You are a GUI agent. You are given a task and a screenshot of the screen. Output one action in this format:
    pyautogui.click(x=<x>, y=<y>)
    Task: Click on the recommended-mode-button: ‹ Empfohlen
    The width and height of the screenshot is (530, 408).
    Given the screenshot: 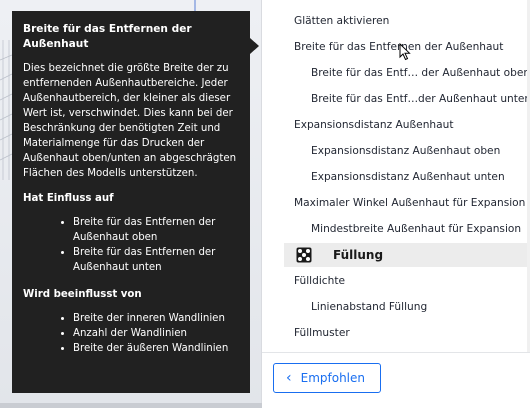 What is the action you would take?
    pyautogui.click(x=327, y=378)
    